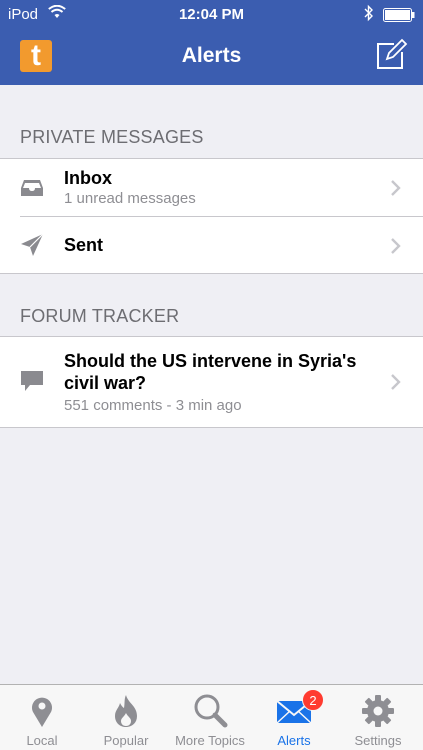 Image resolution: width=423 pixels, height=750 pixels. Describe the element at coordinates (313, 700) in the screenshot. I see `alerts-badge: 2` at that location.